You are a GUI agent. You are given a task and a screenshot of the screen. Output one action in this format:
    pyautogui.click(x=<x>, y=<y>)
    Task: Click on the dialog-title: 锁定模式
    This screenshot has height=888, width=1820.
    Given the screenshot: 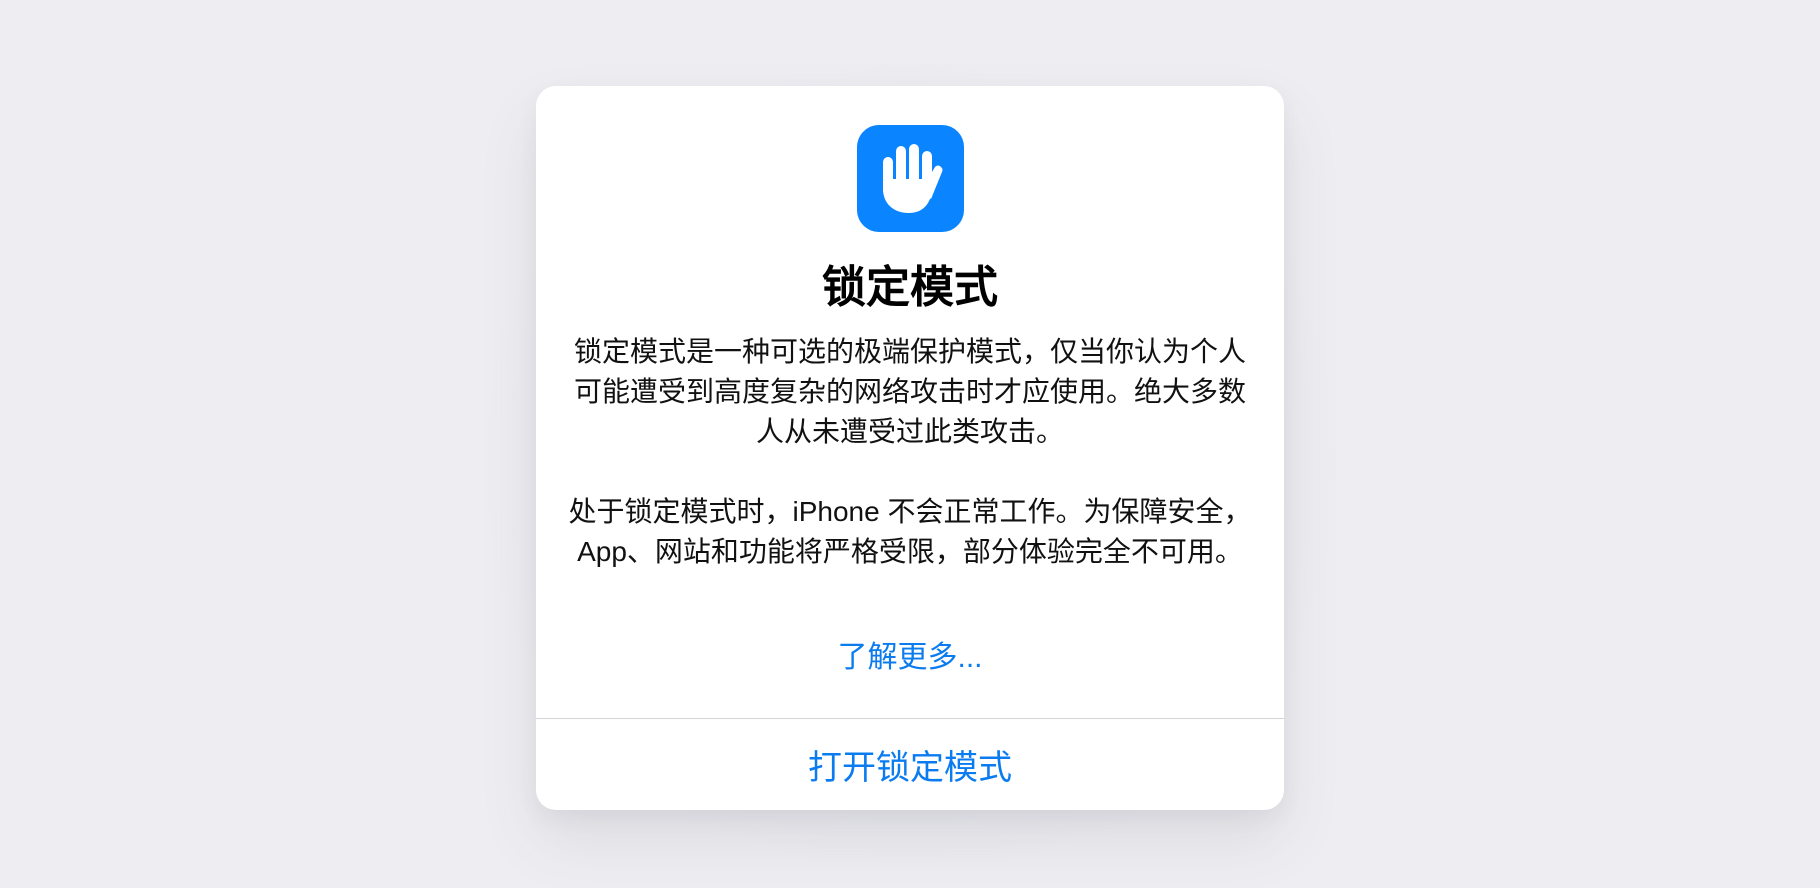 What is the action you would take?
    pyautogui.click(x=910, y=287)
    